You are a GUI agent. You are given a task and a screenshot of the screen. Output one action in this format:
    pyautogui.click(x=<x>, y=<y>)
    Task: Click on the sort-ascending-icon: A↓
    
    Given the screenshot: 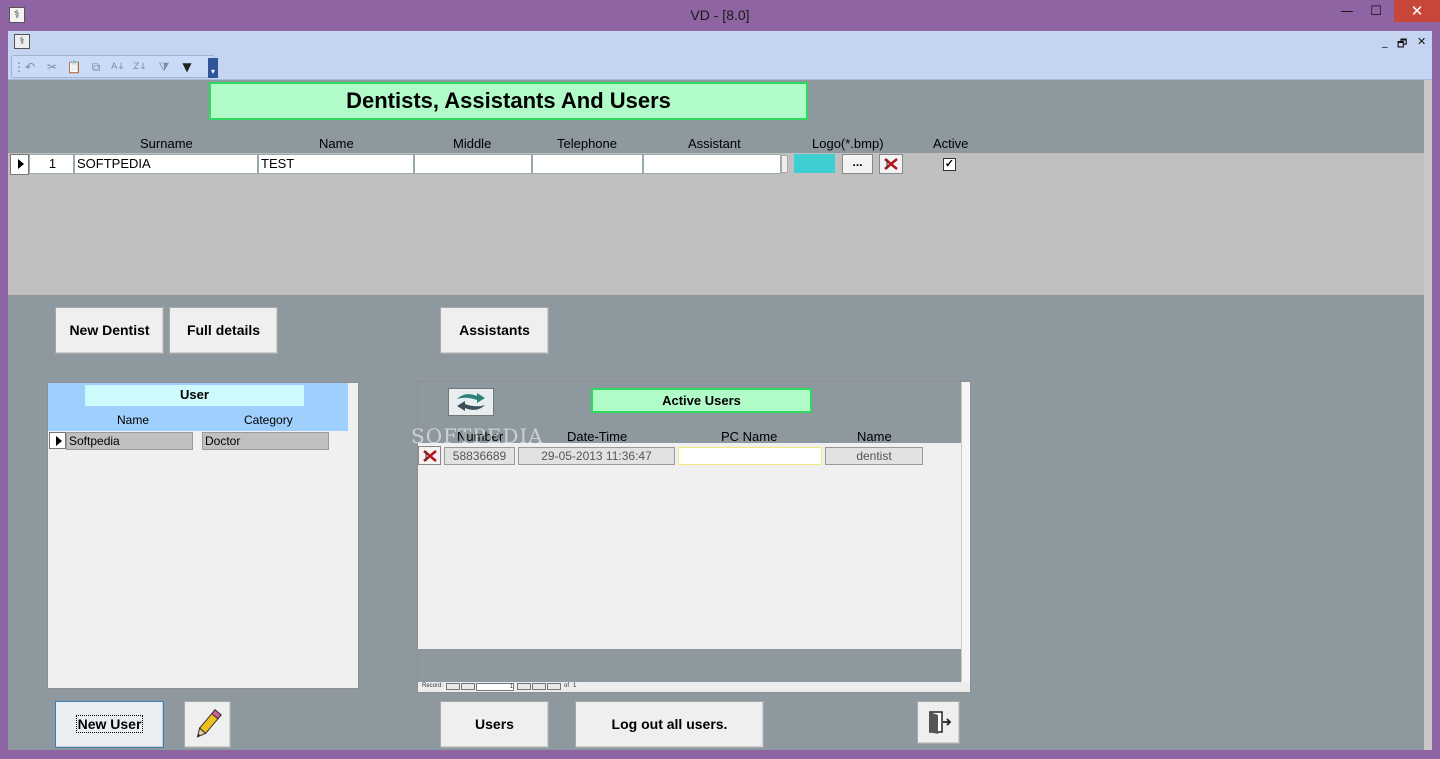 What is the action you would take?
    pyautogui.click(x=118, y=67)
    